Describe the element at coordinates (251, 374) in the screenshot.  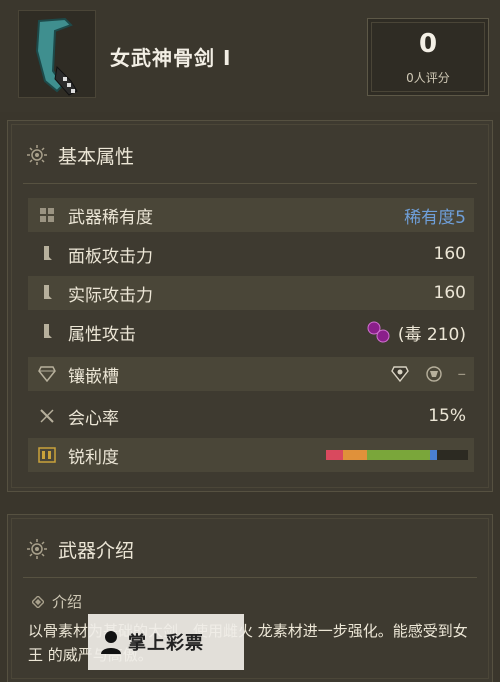
I see `attr-row-slots: 镶嵌槽 –` at that location.